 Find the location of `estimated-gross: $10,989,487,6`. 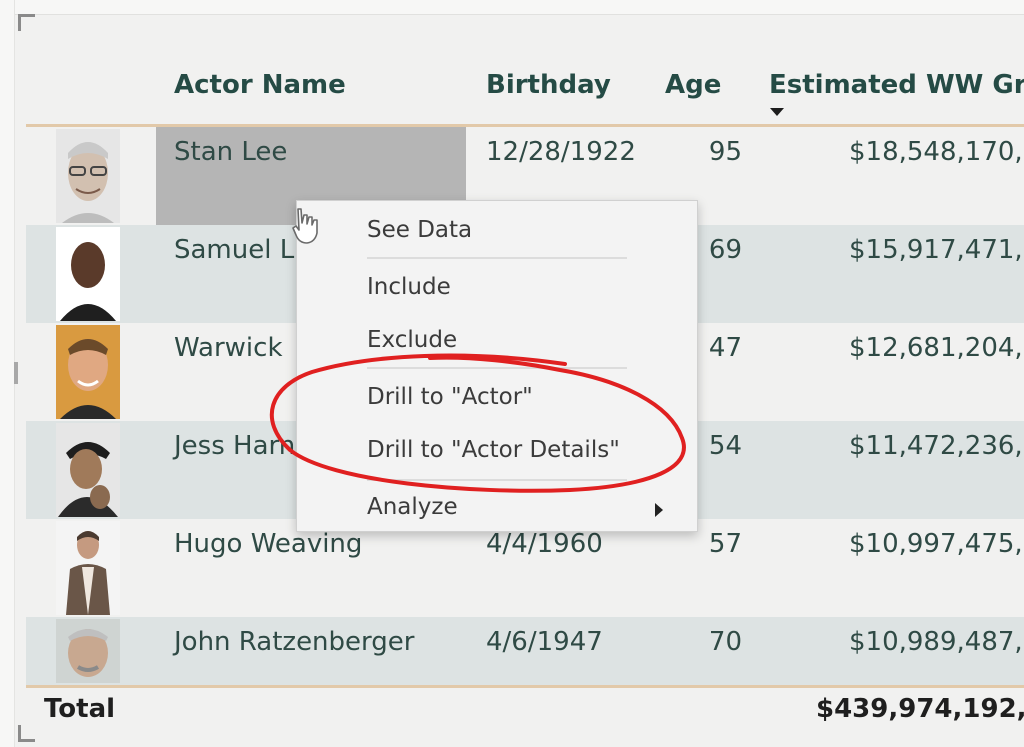

estimated-gross: $10,989,487,6 is located at coordinates (936, 642).